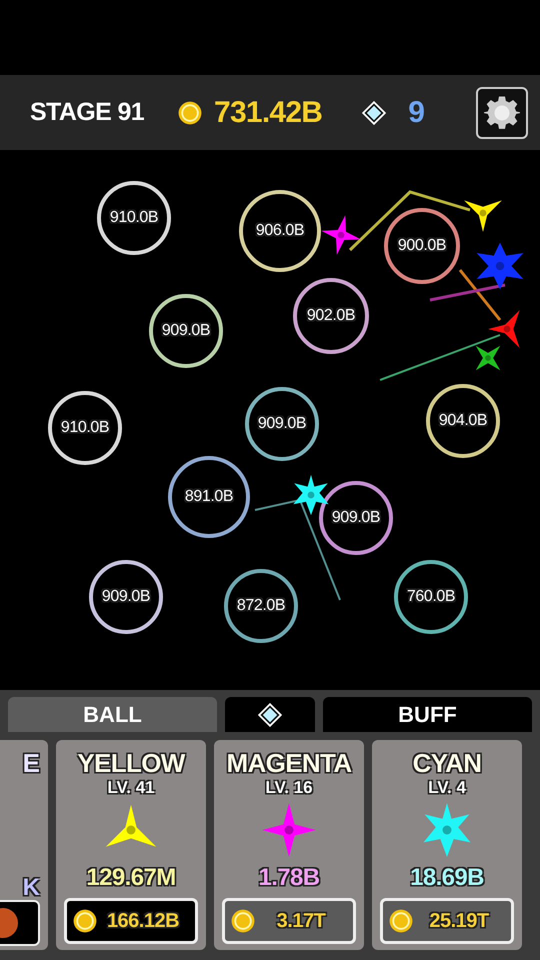 This screenshot has height=960, width=540. What do you see at coordinates (447, 845) in the screenshot?
I see `ball-card: CYAN LV. 4 18.69B 25.19T` at bounding box center [447, 845].